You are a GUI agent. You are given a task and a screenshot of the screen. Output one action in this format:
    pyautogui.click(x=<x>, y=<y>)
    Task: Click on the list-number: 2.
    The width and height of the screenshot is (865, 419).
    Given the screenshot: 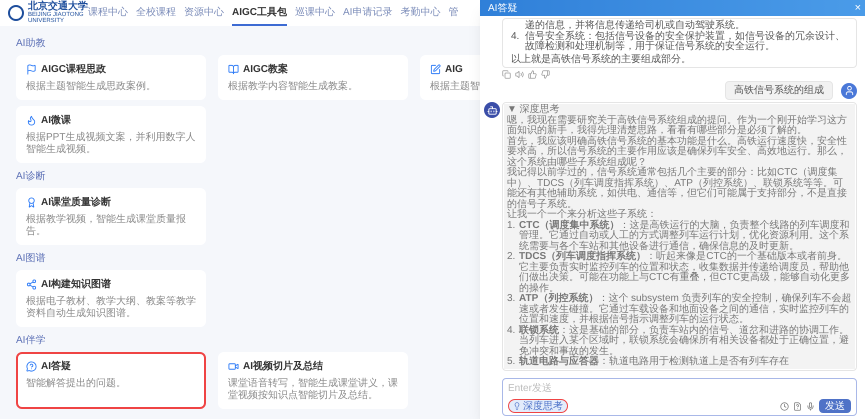 What is the action you would take?
    pyautogui.click(x=511, y=258)
    